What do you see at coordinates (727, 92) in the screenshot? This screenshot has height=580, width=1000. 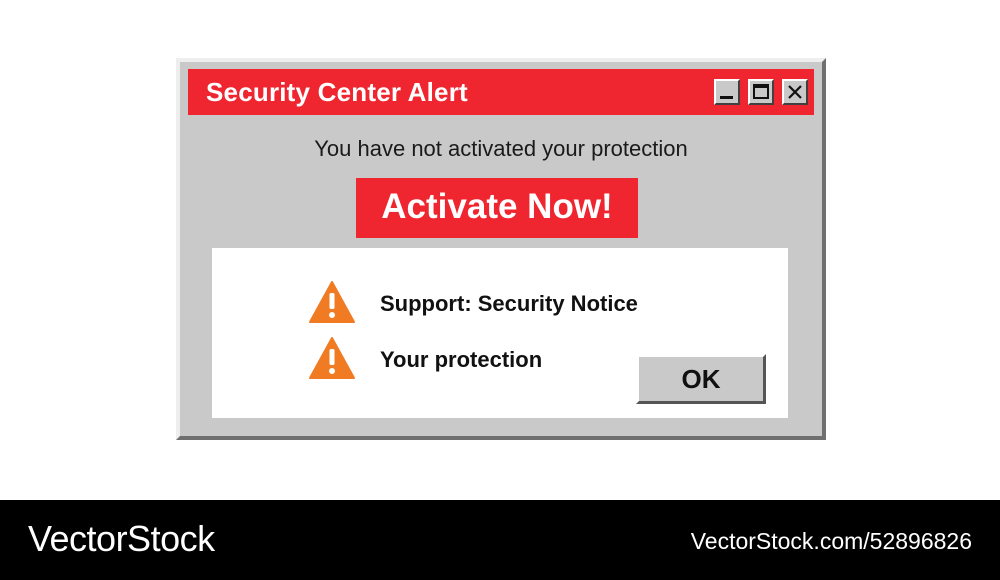 I see `minimize-button` at bounding box center [727, 92].